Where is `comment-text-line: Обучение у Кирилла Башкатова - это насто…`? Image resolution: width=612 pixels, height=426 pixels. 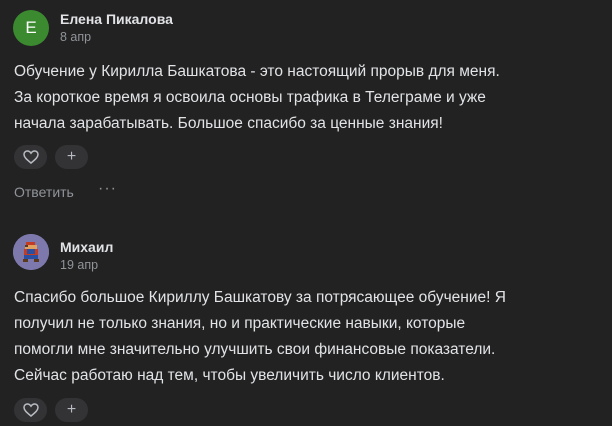 comment-text-line: Обучение у Кирилла Башкатова - это насто… is located at coordinates (257, 71).